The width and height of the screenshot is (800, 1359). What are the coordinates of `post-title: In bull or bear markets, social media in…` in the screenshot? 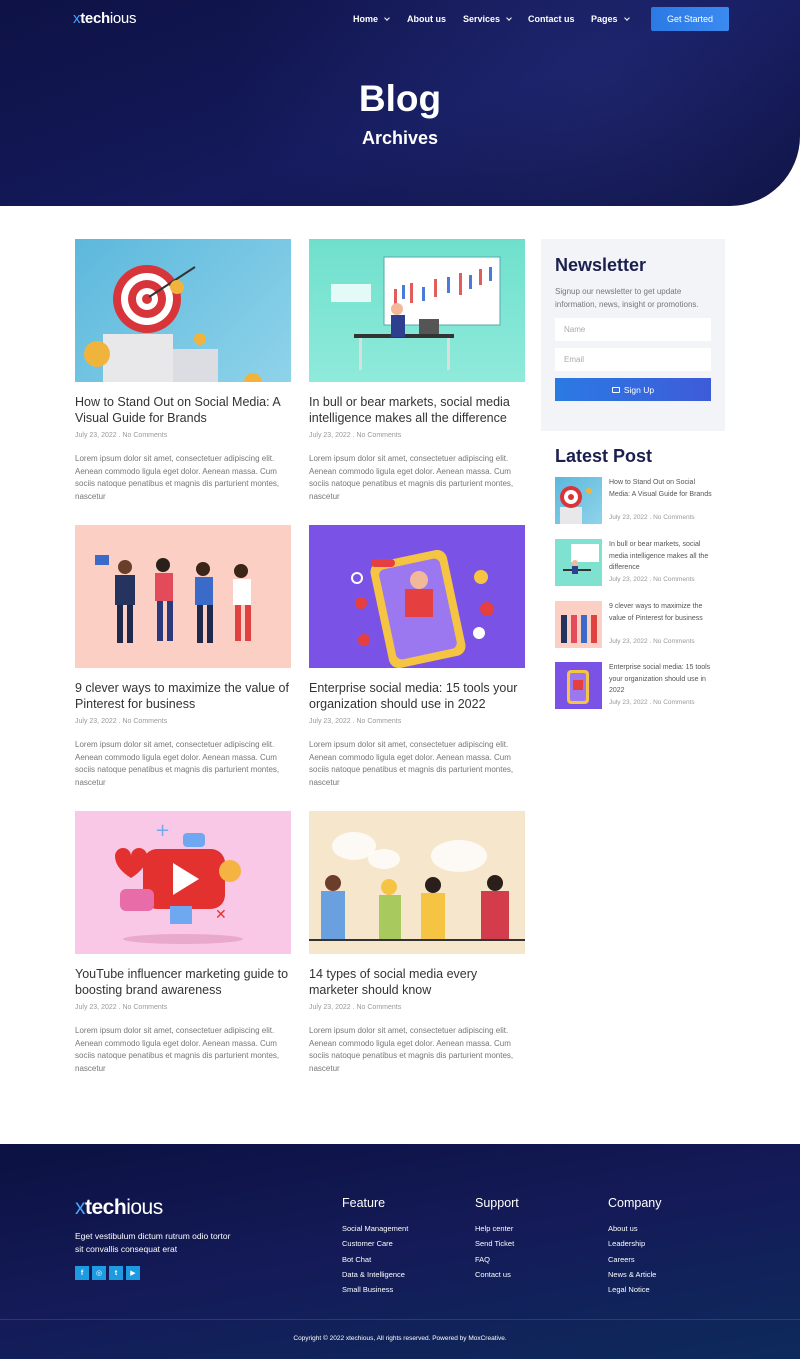 It's located at (417, 410).